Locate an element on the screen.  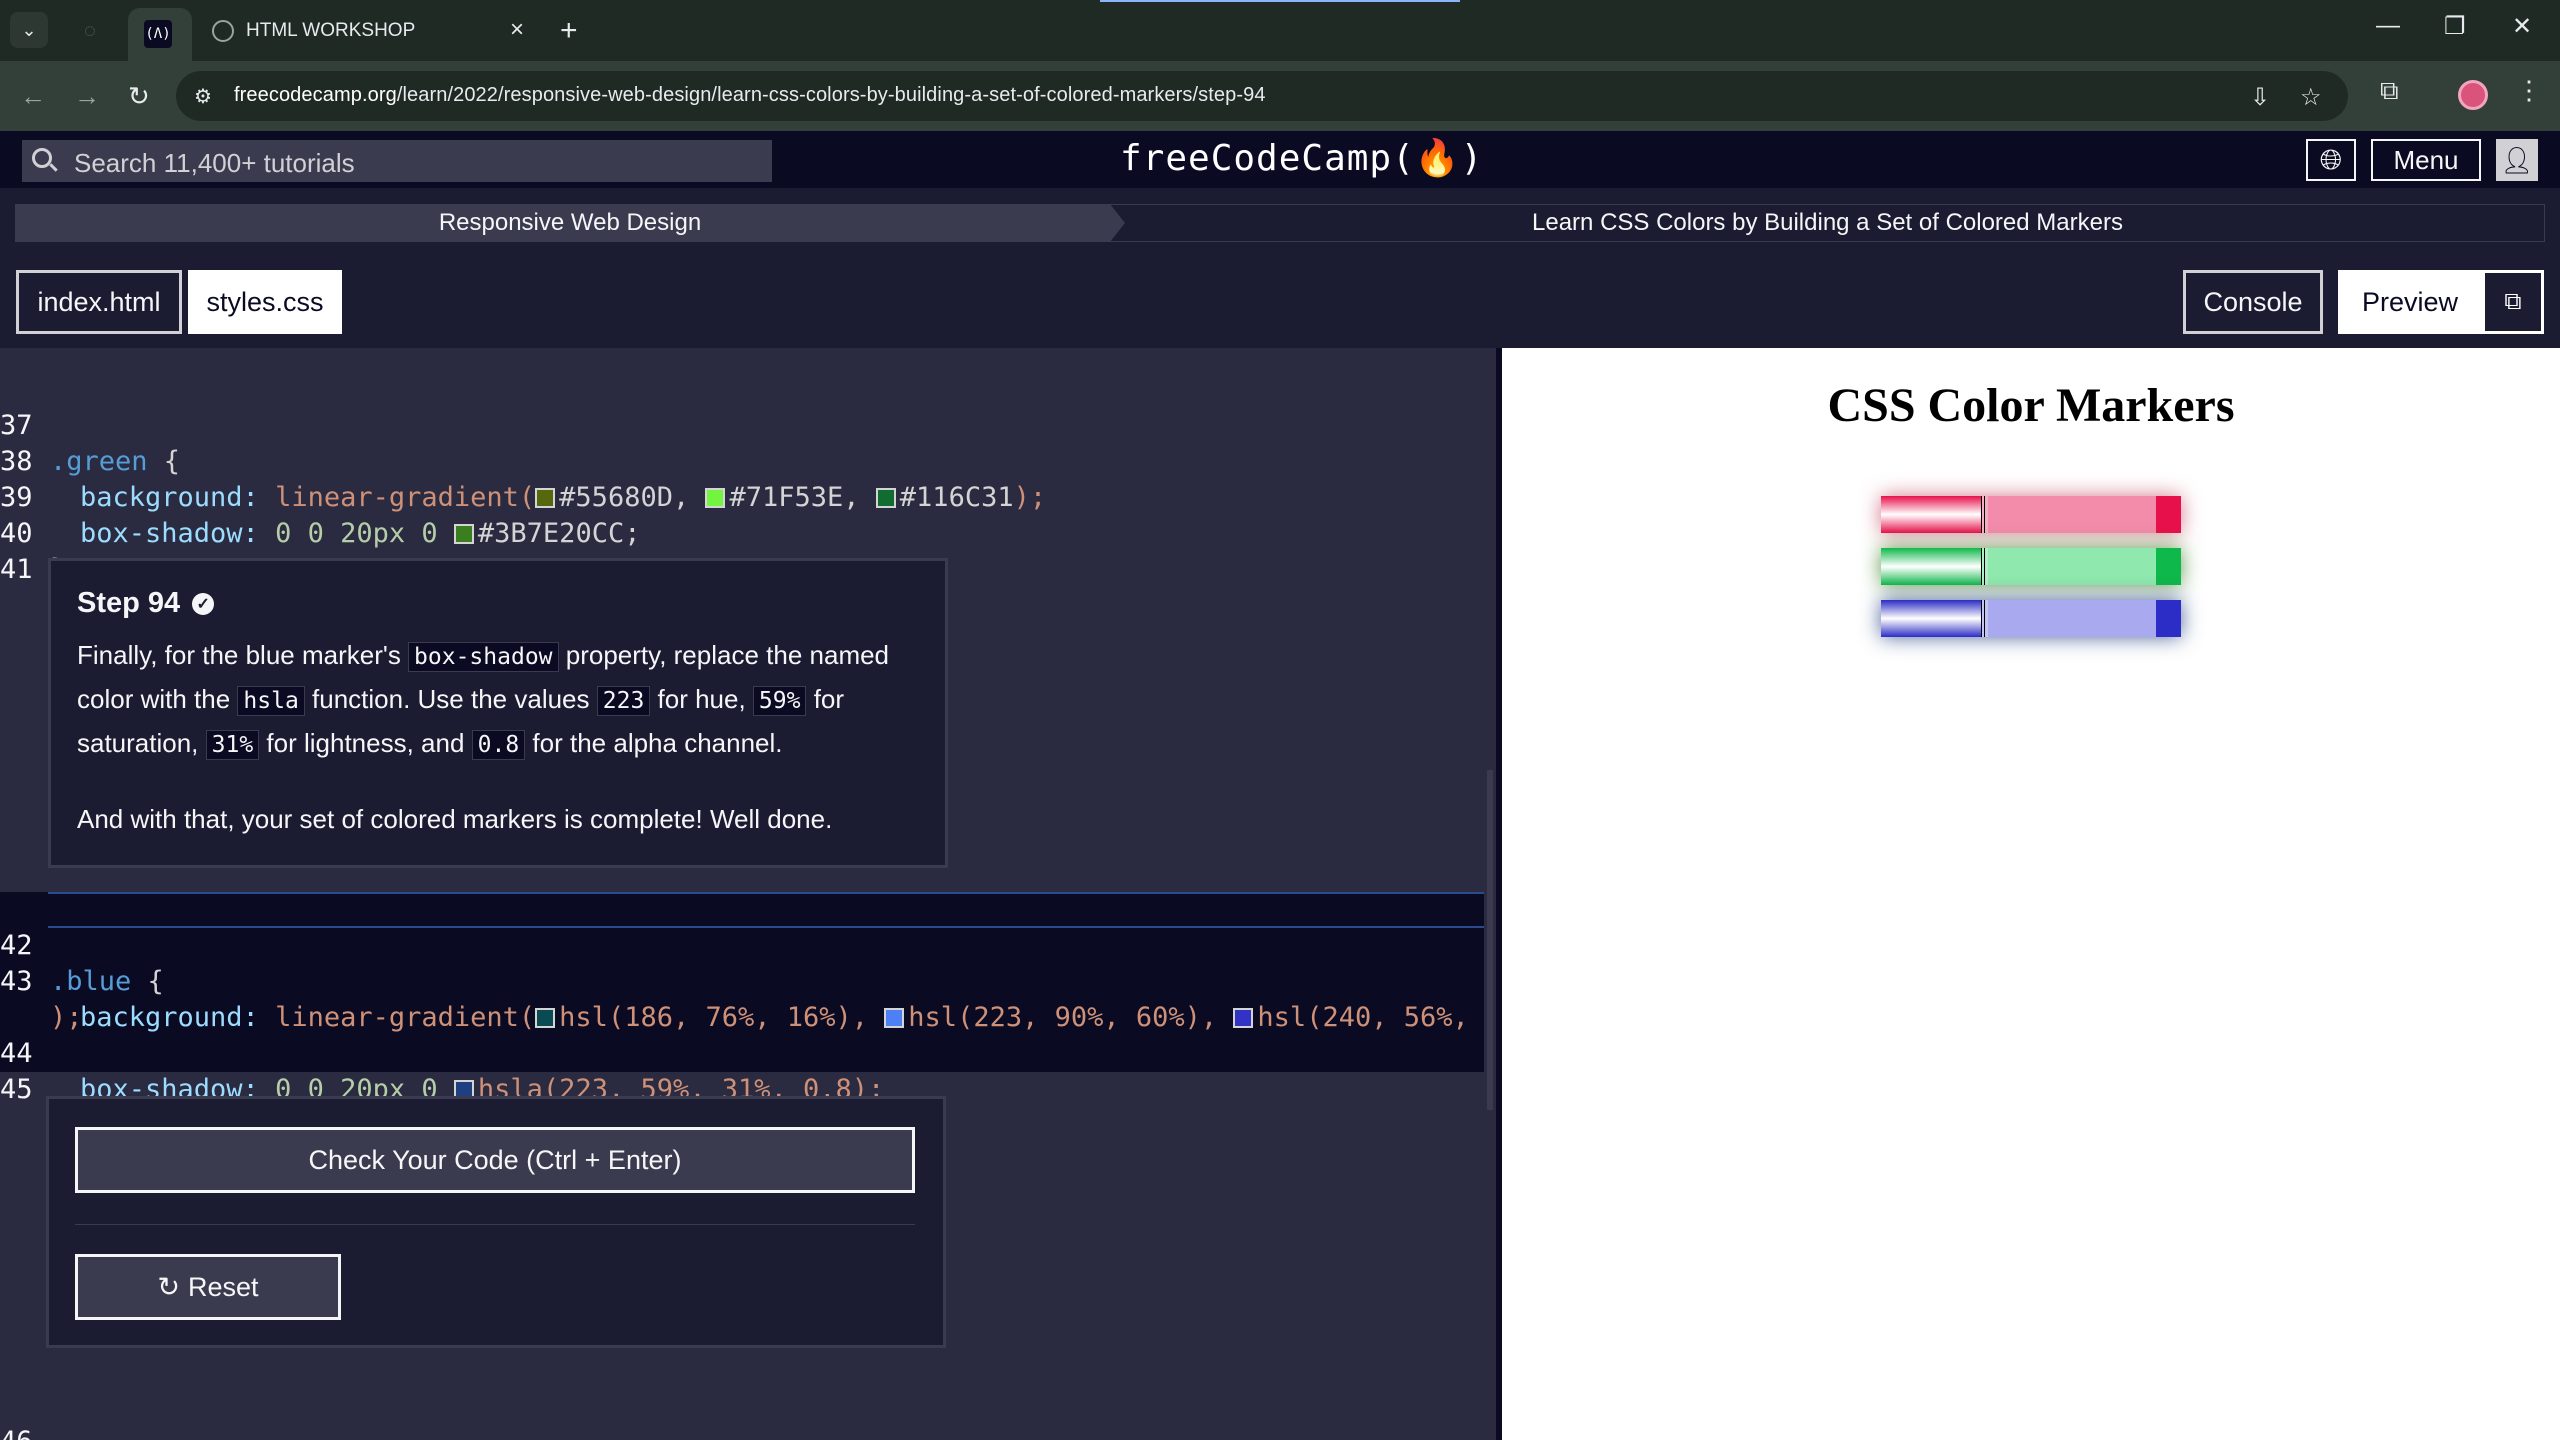
freecodecamp-favicon-icon: (Λ) is located at coordinates (158, 34).